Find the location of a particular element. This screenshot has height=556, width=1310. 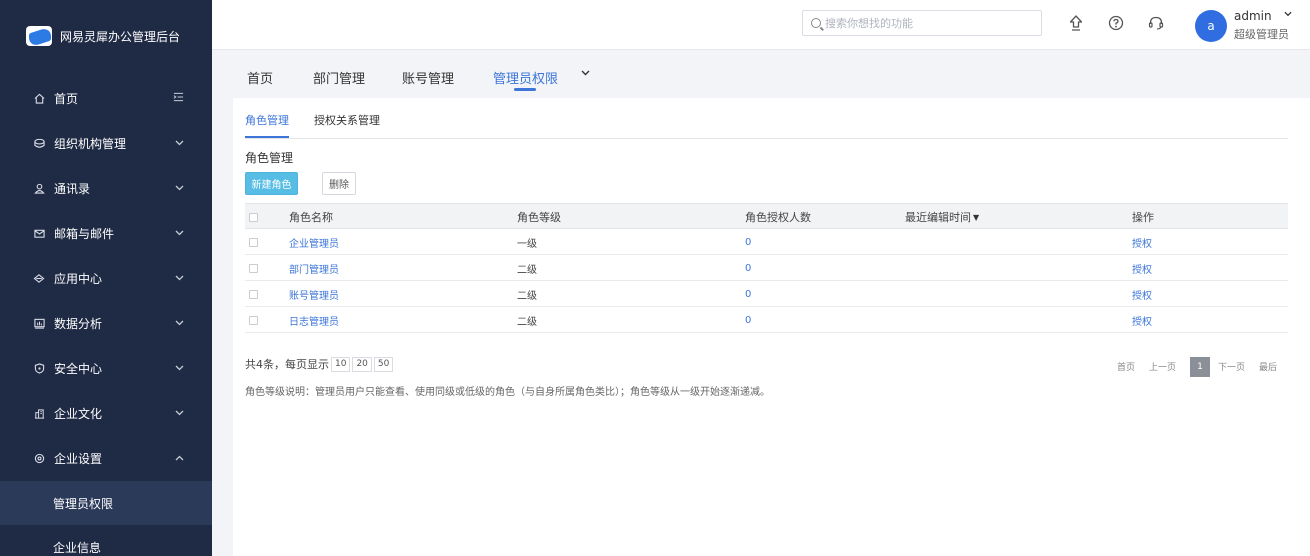

headset-icon is located at coordinates (1156, 23).